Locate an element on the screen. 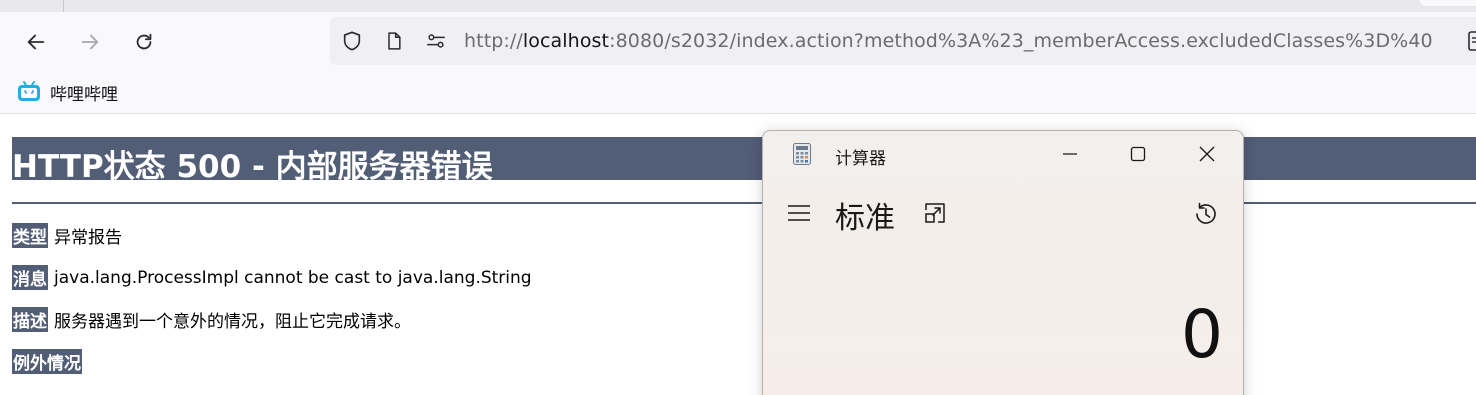  forward-button is located at coordinates (90, 42).